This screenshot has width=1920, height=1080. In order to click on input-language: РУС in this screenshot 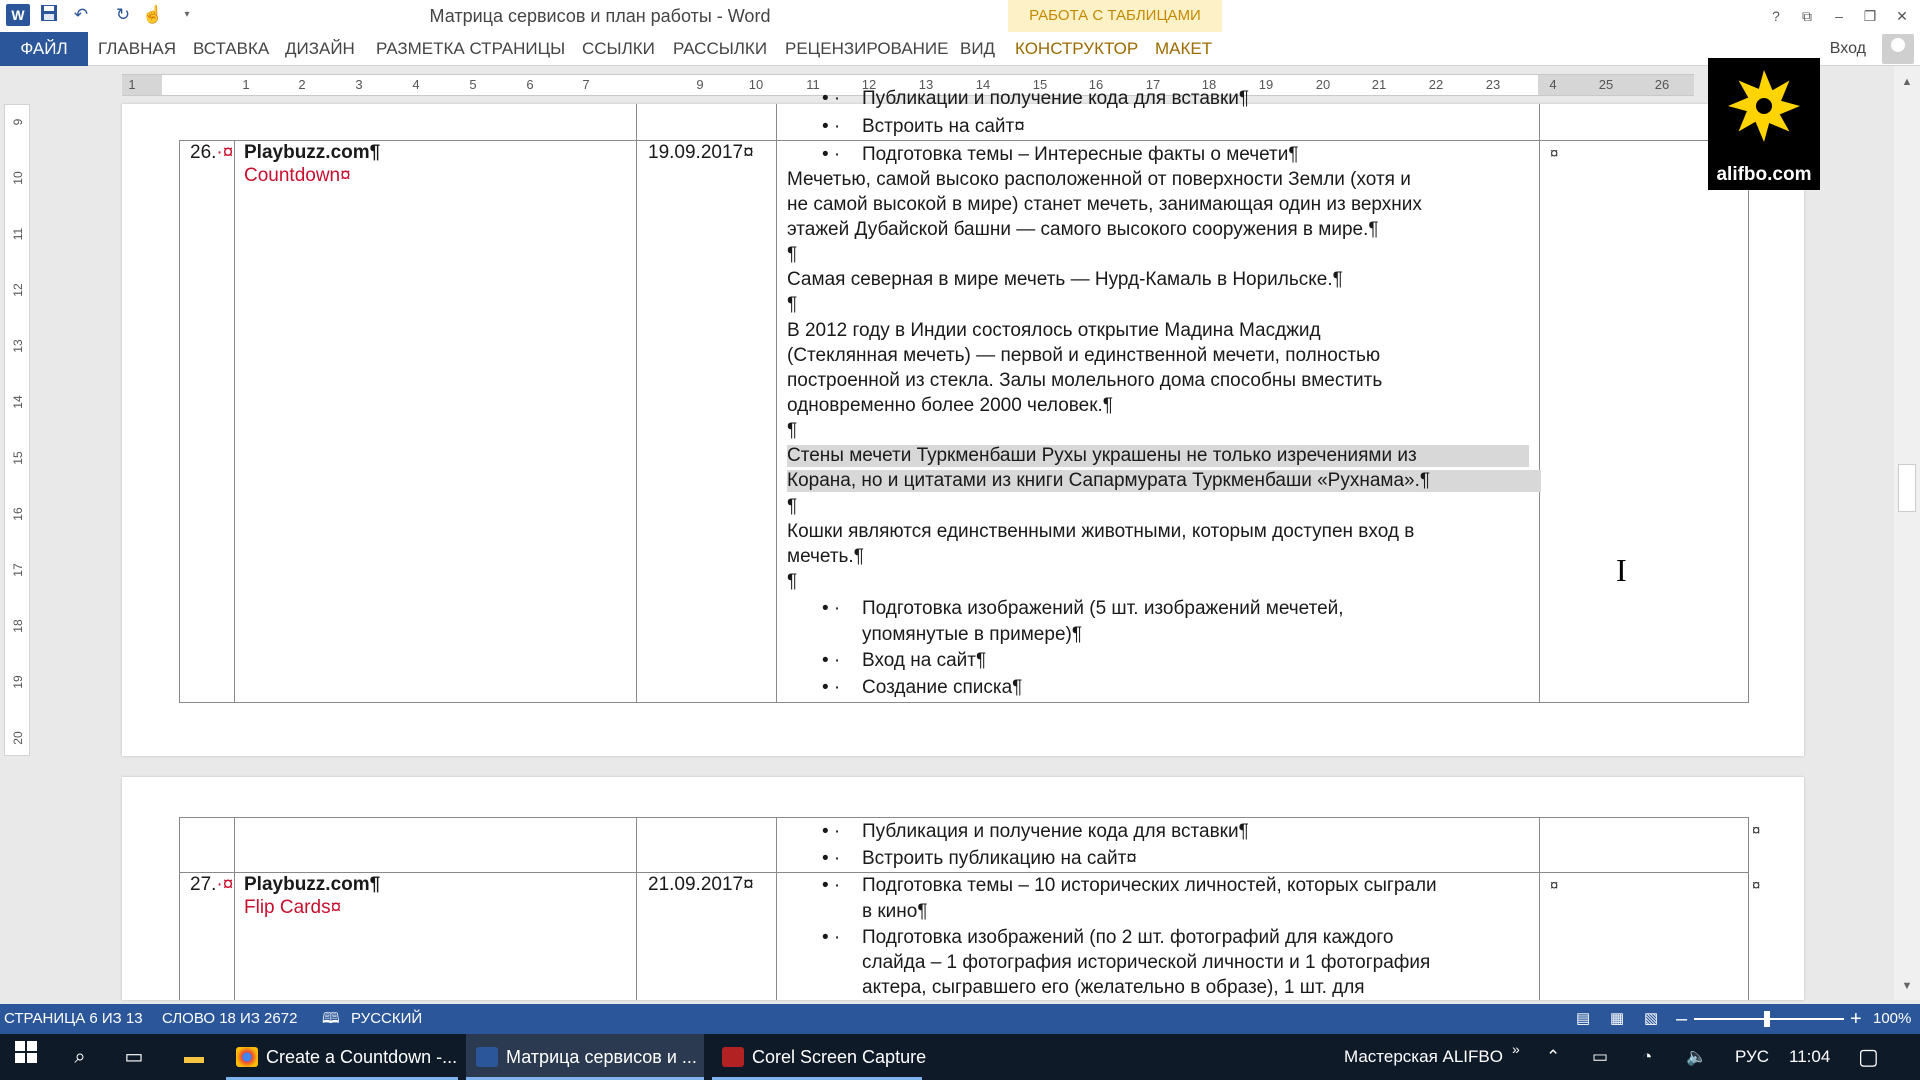, I will do `click(1752, 1057)`.